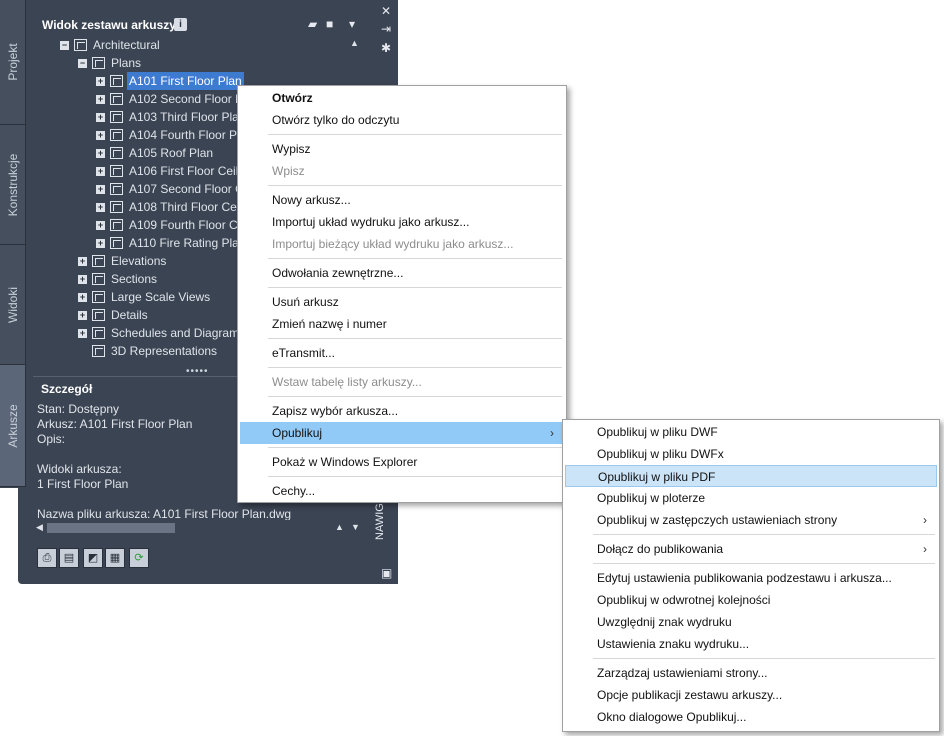  I want to click on menu-item: Opublikuj w ploterze, so click(751, 498).